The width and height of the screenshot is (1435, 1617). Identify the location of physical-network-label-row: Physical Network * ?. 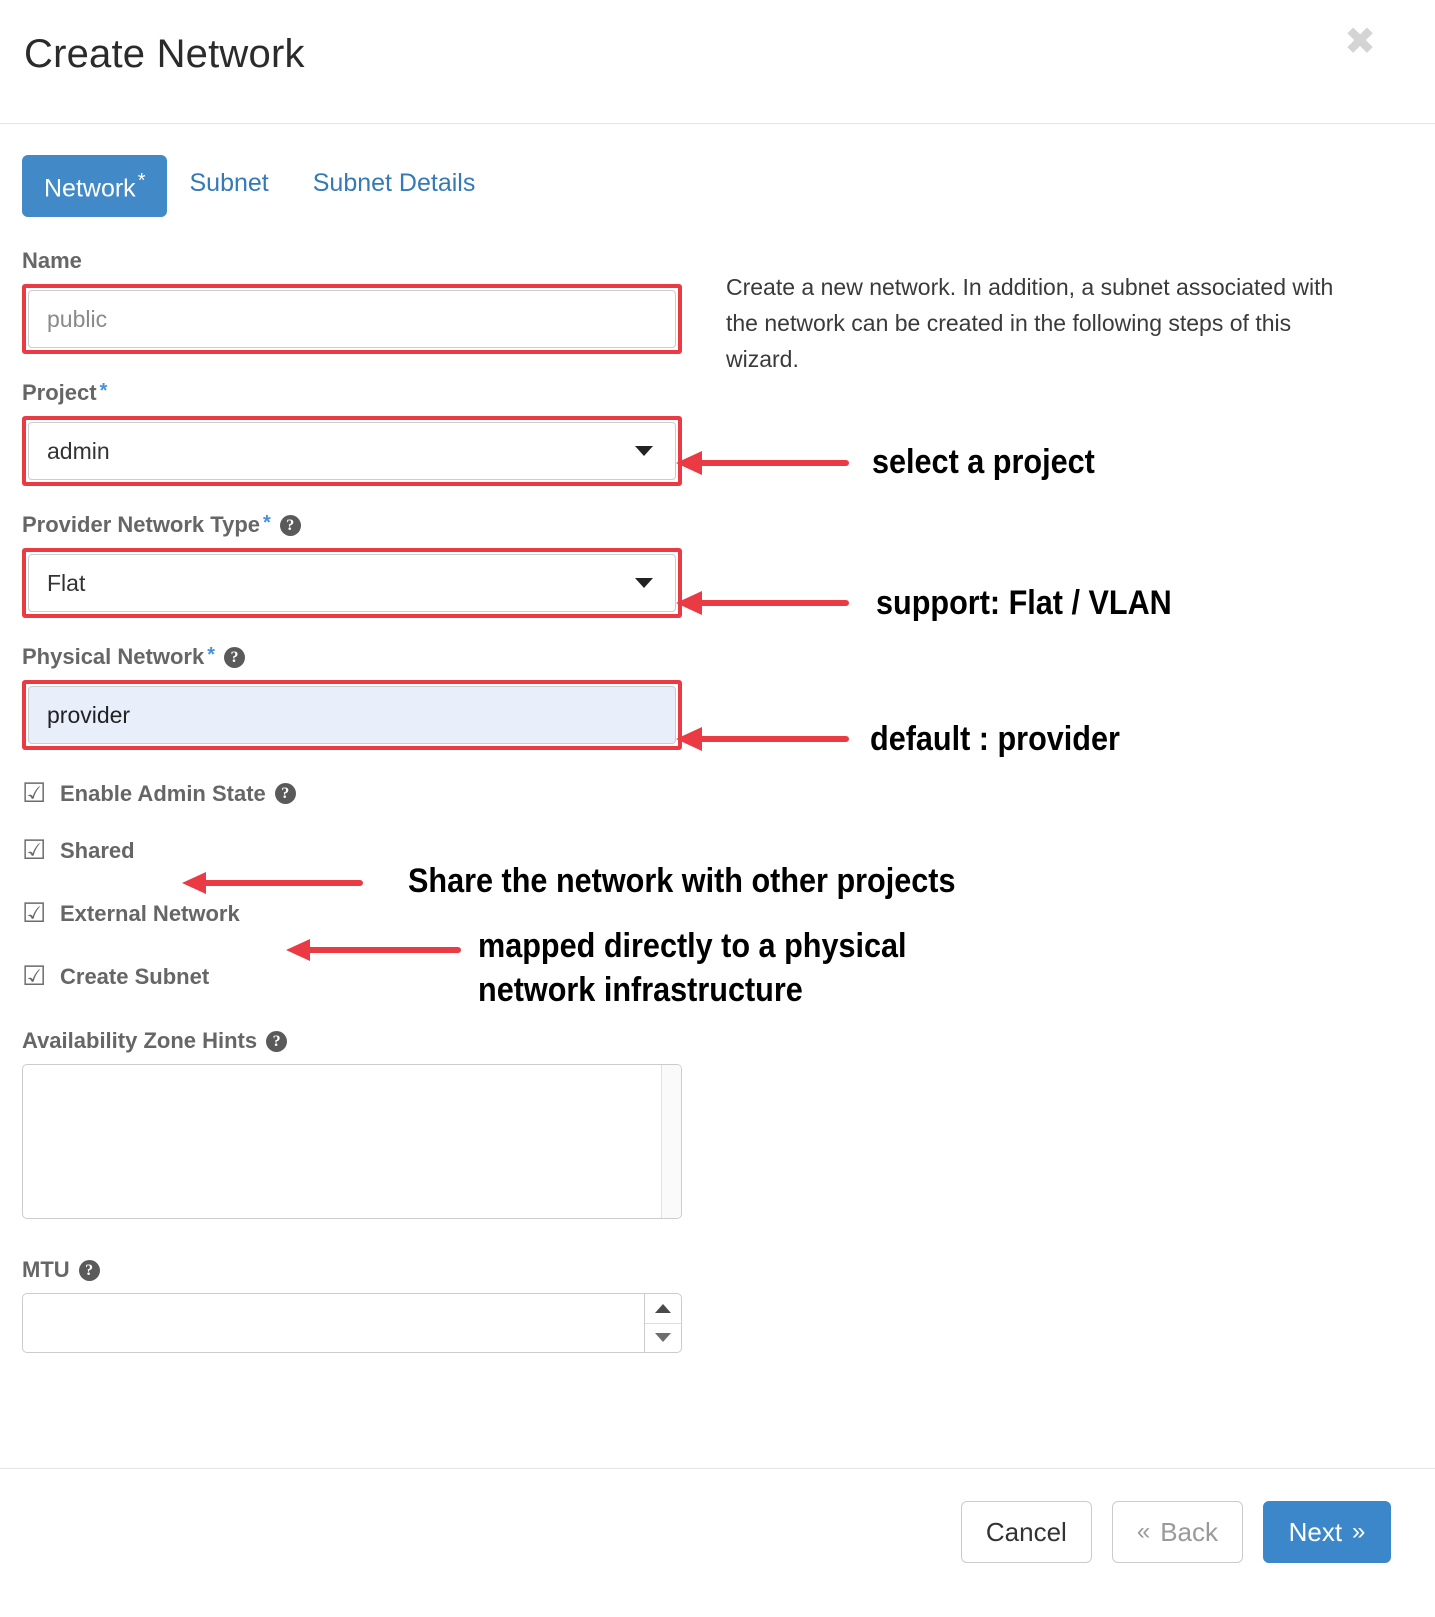
(352, 657).